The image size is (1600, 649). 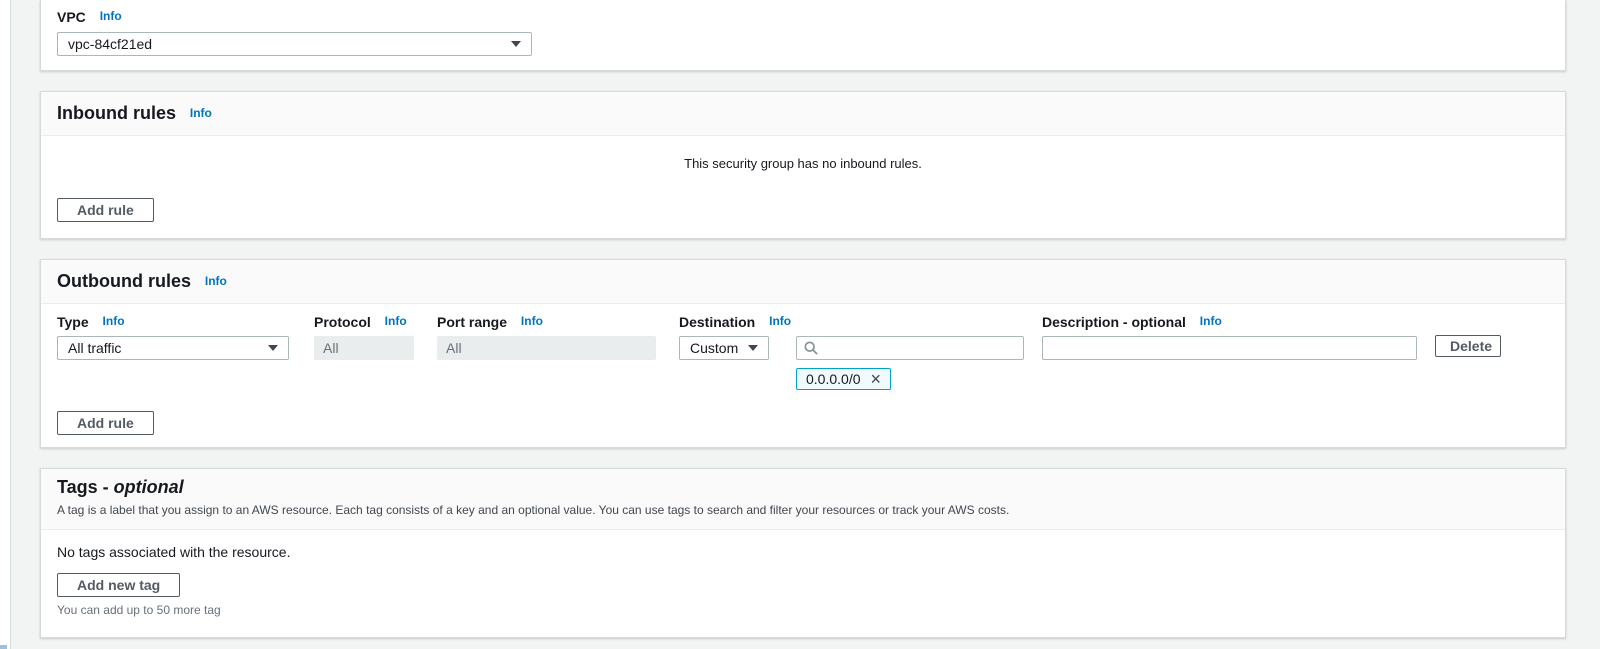 What do you see at coordinates (173, 348) in the screenshot?
I see `rule-type-select: All traffic` at bounding box center [173, 348].